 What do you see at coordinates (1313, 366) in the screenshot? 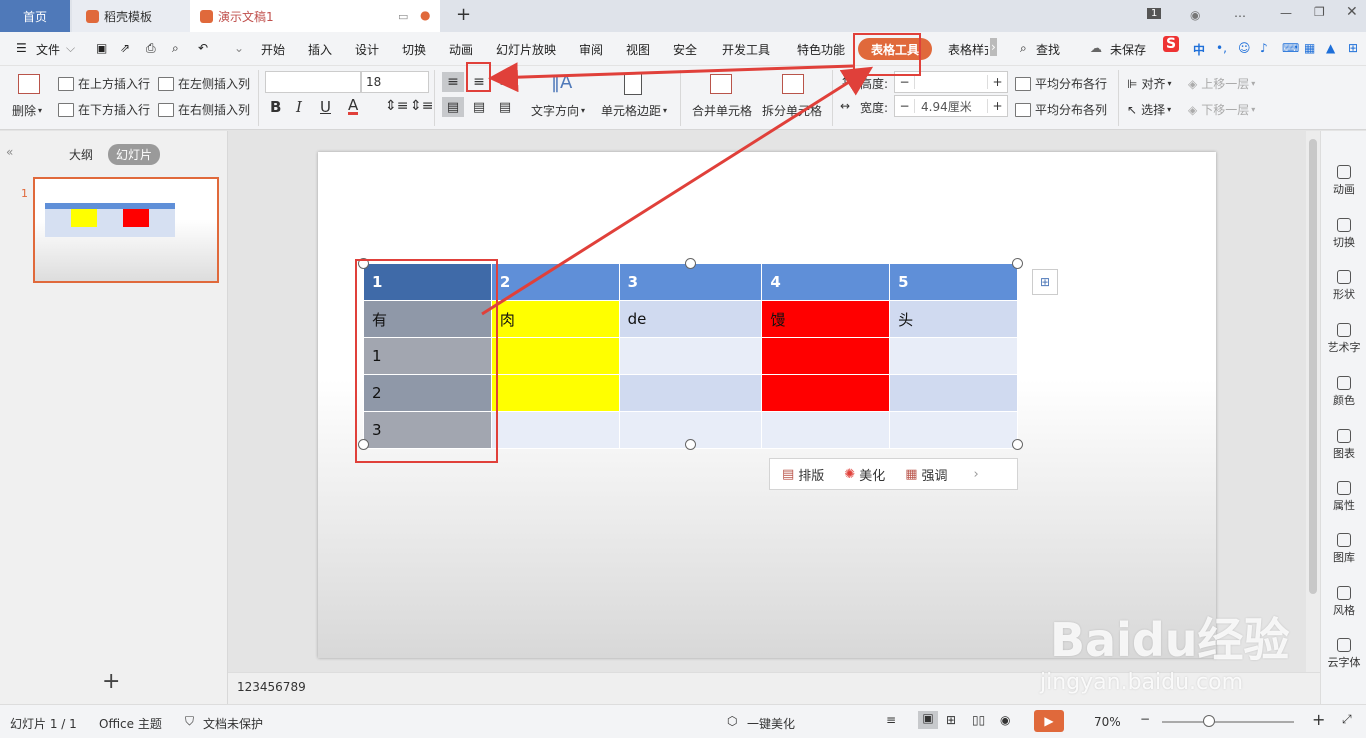
I see `scrollbar-thumb` at bounding box center [1313, 366].